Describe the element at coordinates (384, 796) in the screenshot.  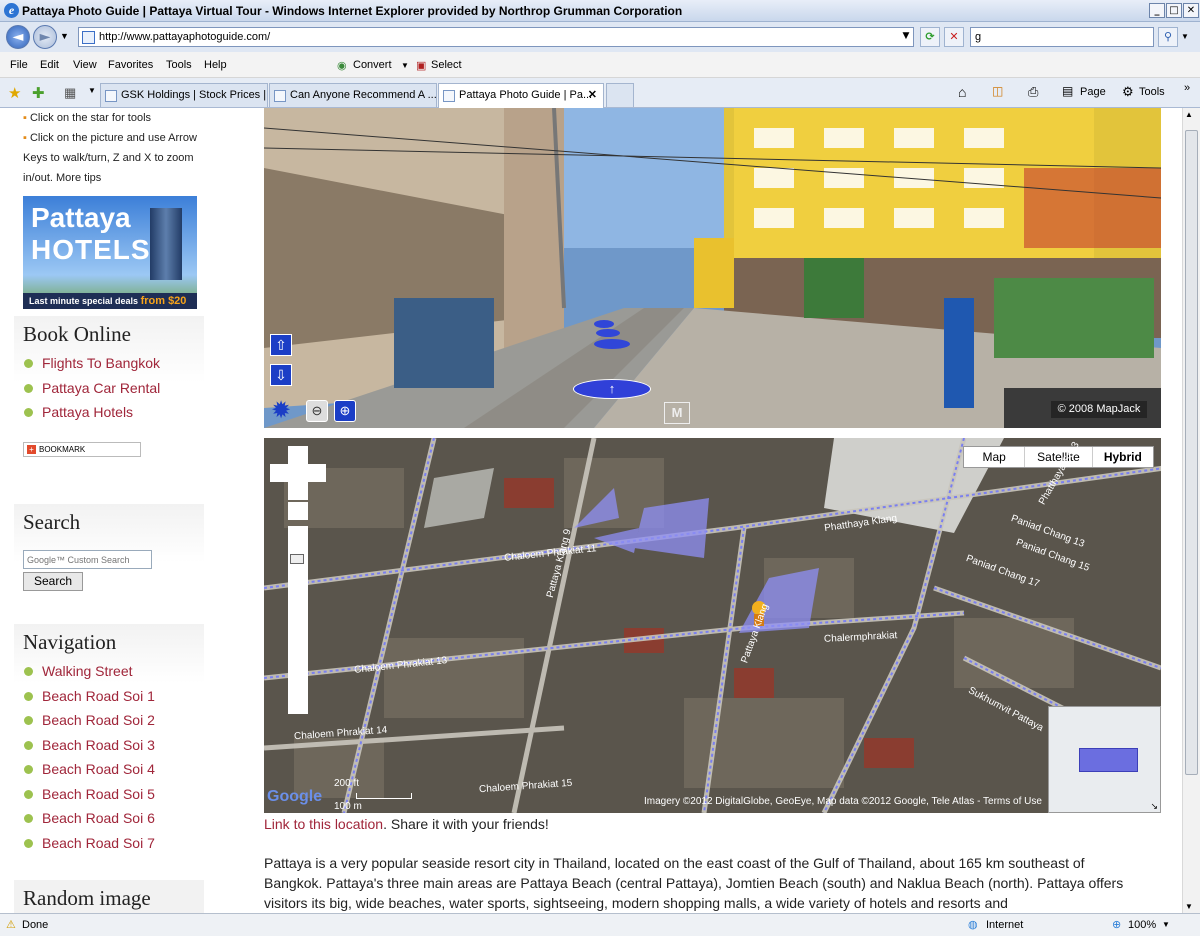
I see `scale-bar` at that location.